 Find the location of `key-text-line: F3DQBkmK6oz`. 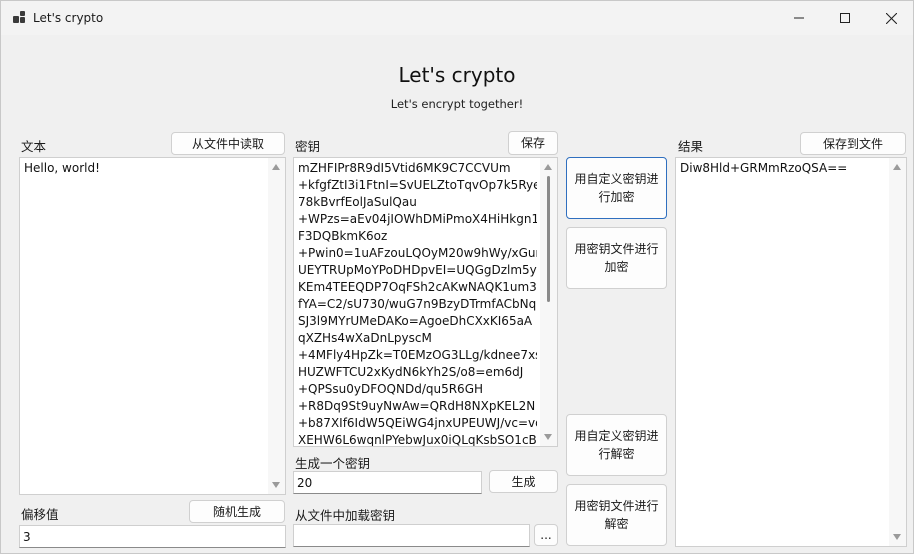

key-text-line: F3DQBkmK6oz is located at coordinates (343, 236).